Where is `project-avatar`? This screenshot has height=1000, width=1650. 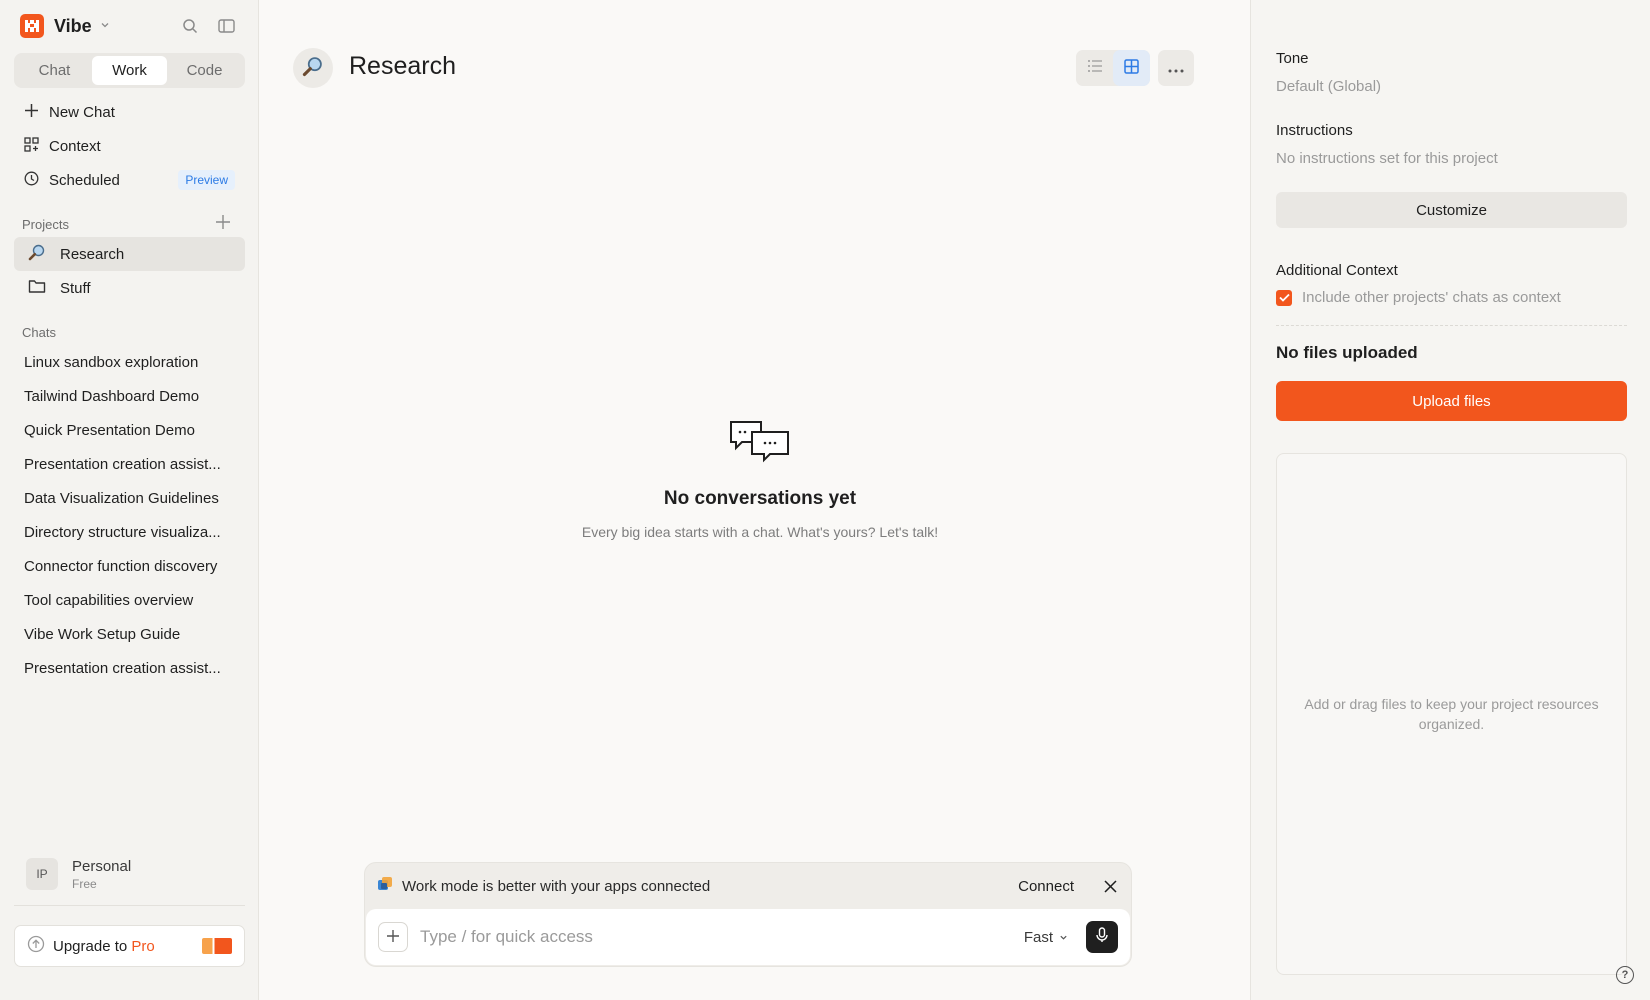 project-avatar is located at coordinates (313, 68).